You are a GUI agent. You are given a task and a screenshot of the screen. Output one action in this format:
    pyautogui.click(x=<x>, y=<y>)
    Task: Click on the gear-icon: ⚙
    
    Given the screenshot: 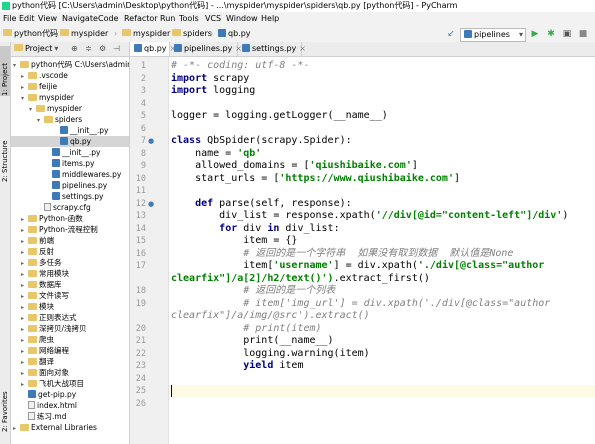 What is the action you would take?
    pyautogui.click(x=102, y=49)
    